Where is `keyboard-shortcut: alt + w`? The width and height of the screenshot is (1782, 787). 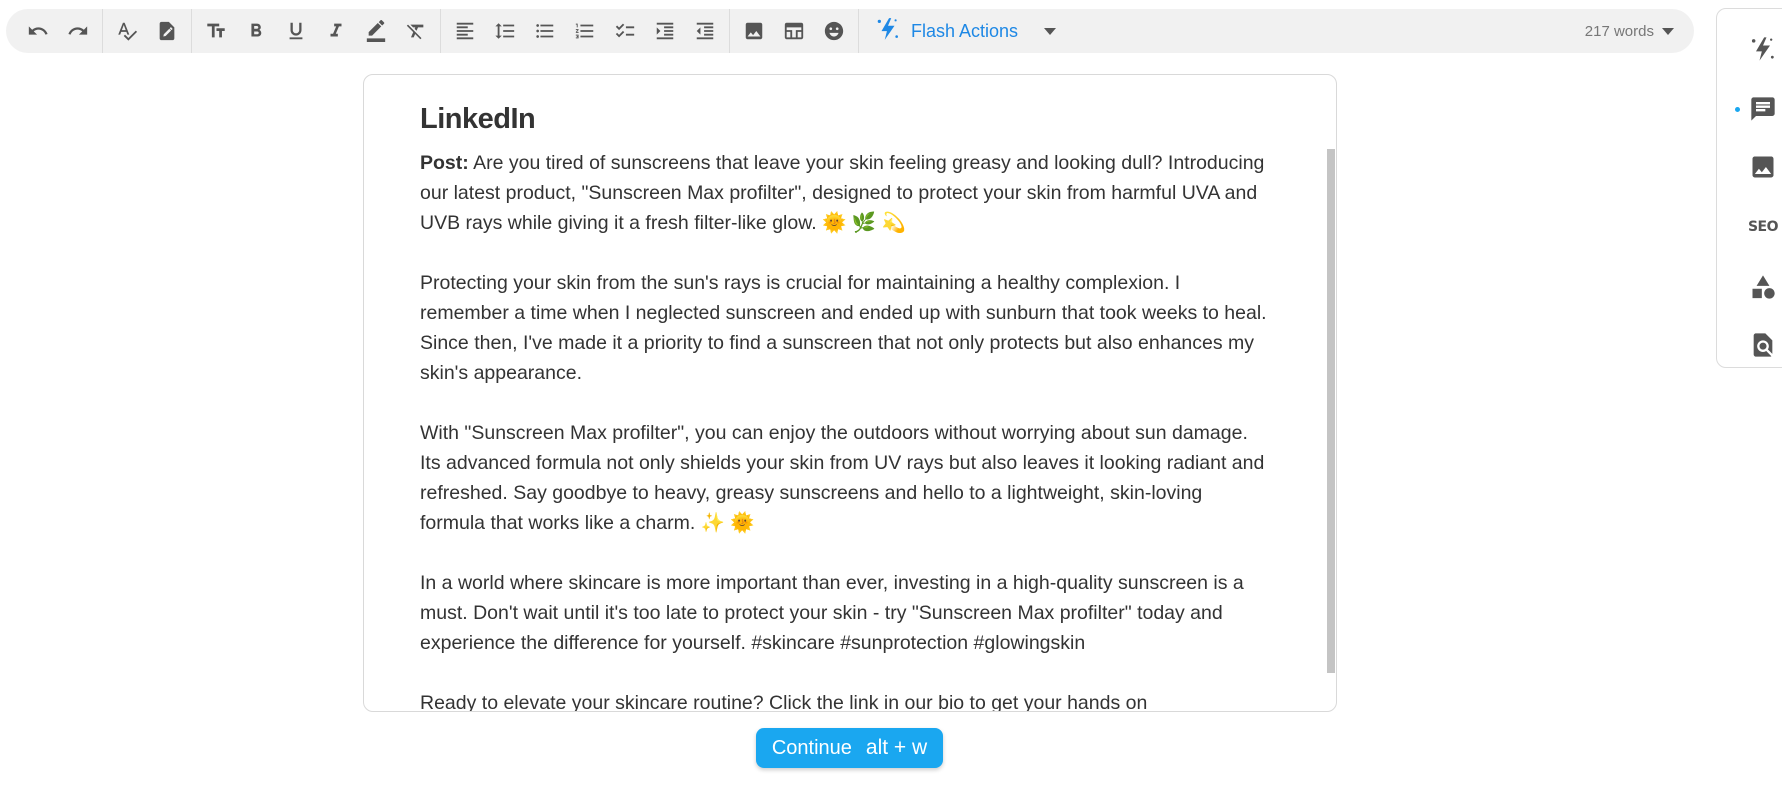
keyboard-shortcut: alt + w is located at coordinates (896, 747).